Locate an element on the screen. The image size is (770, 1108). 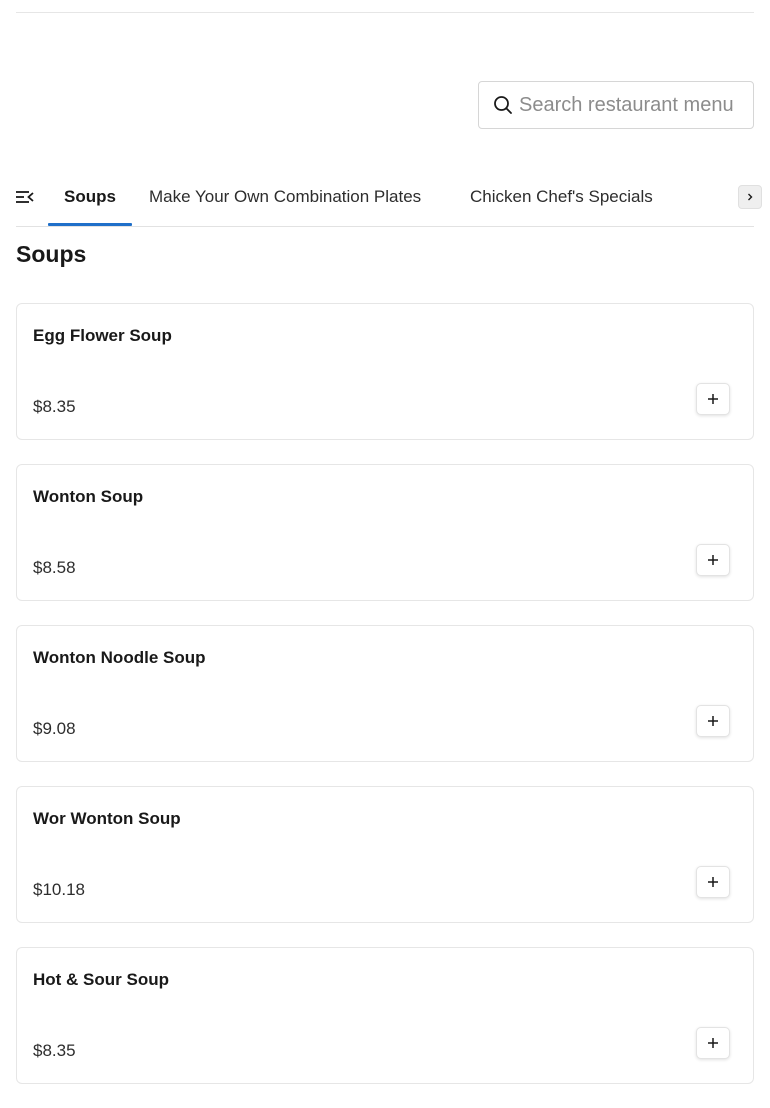
chevron-right-icon is located at coordinates (750, 197).